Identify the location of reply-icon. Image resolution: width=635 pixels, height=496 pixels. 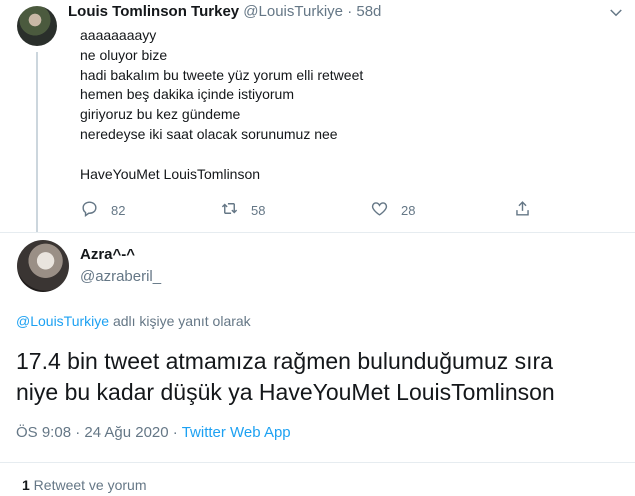
(95, 210).